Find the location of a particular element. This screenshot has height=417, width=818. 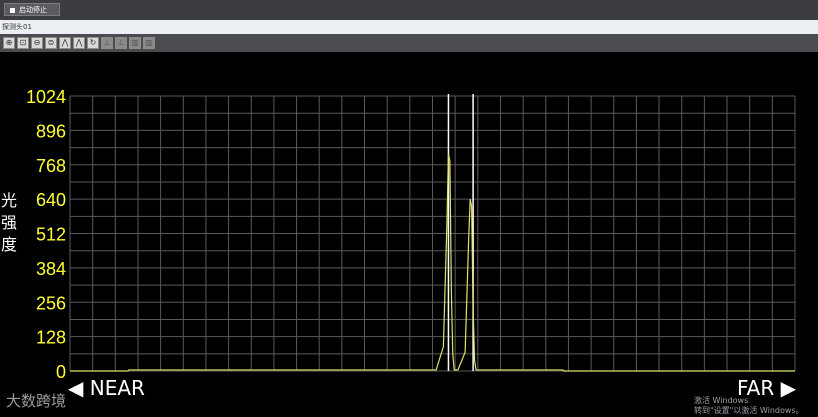

peak-alt-icon: ⋀ is located at coordinates (79, 43).